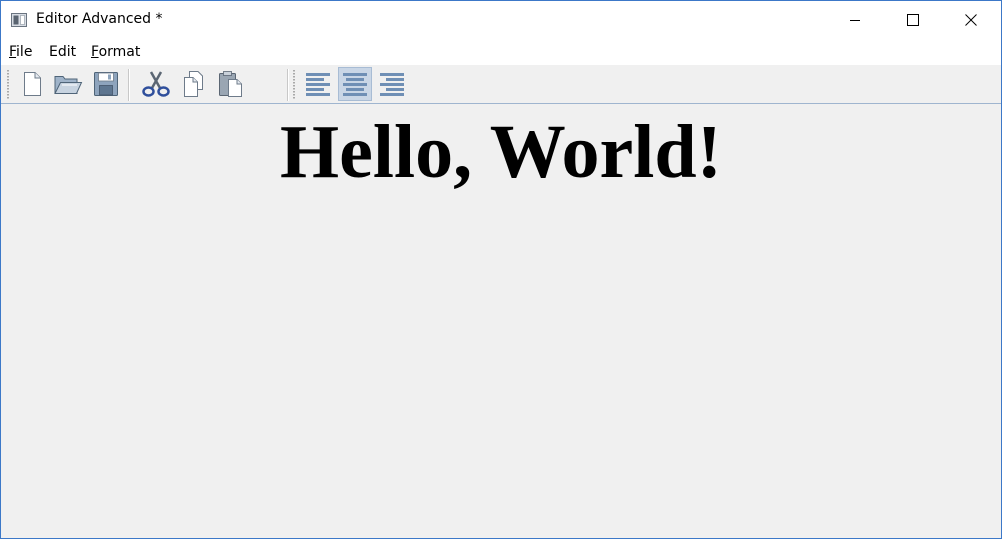  I want to click on menu-format-label: ormat, so click(119, 52).